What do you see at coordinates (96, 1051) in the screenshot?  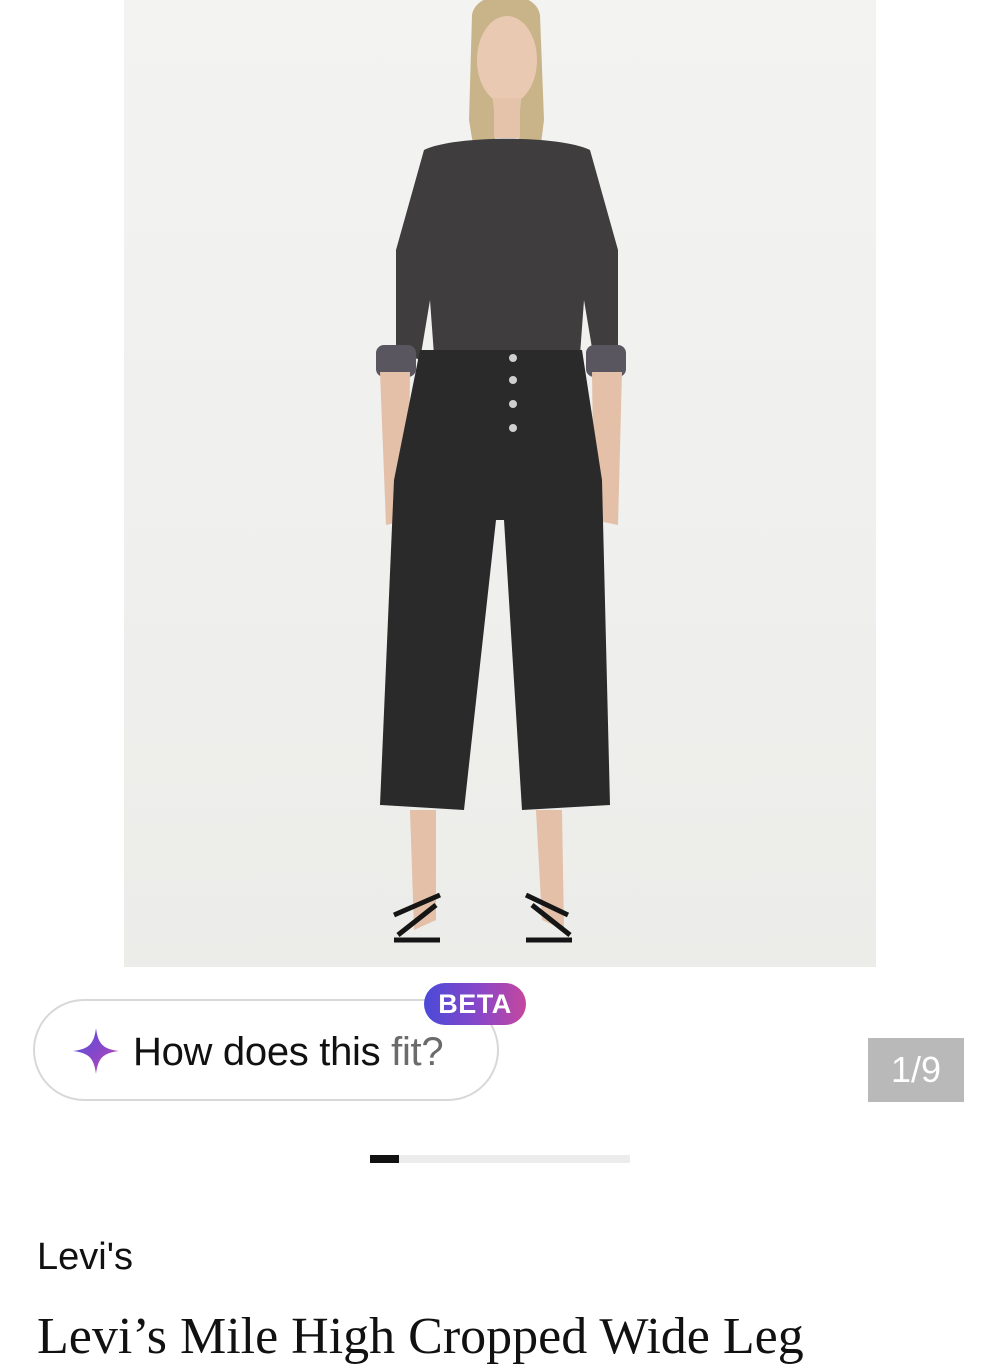 I see `sparkle-icon` at bounding box center [96, 1051].